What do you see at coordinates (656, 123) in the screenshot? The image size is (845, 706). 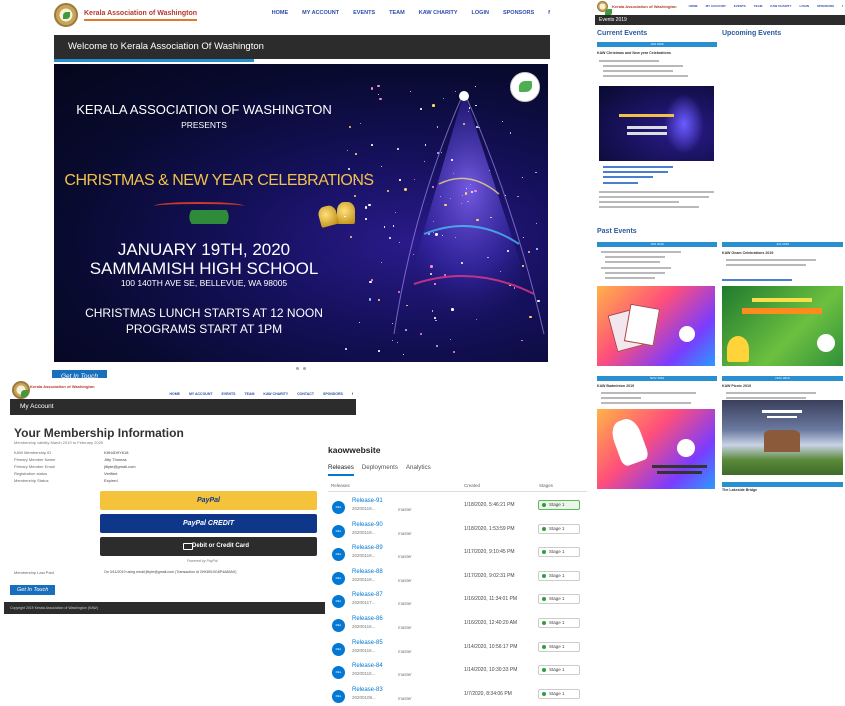 I see `current-event-poster` at bounding box center [656, 123].